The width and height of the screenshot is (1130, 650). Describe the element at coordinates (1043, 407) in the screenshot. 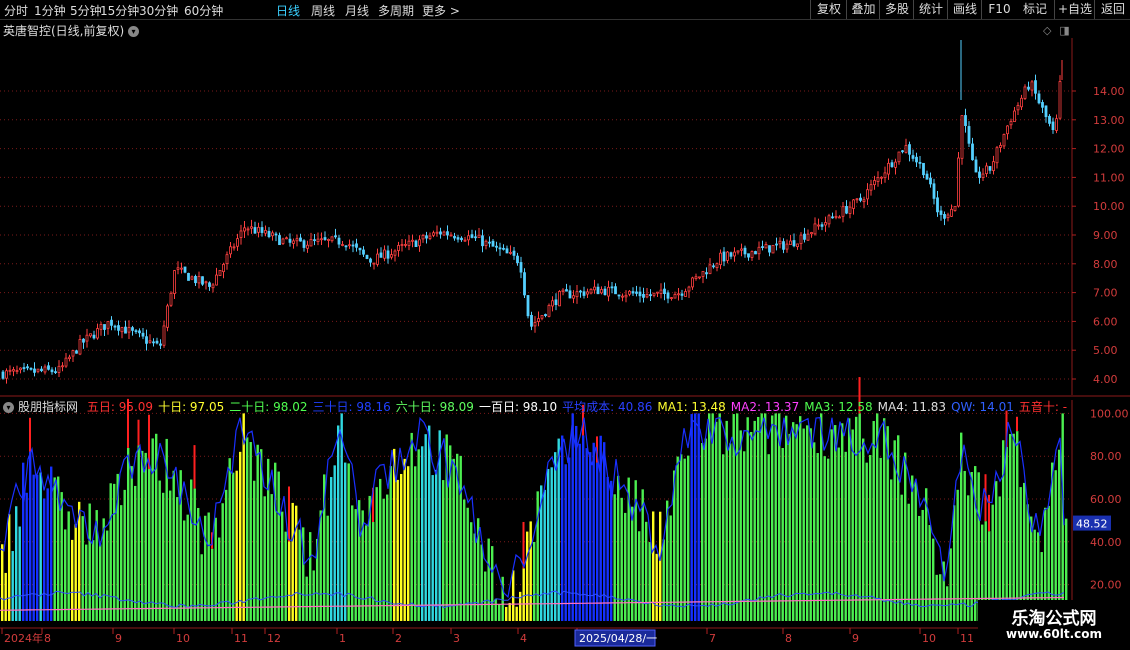

I see `indicator-value-12: 五音十: -` at that location.